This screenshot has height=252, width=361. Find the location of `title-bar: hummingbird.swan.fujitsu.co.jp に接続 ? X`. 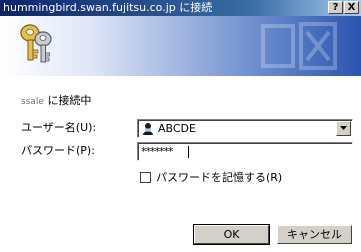

title-bar: hummingbird.swan.fujitsu.co.jp に接続 ? X is located at coordinates (180, 8).